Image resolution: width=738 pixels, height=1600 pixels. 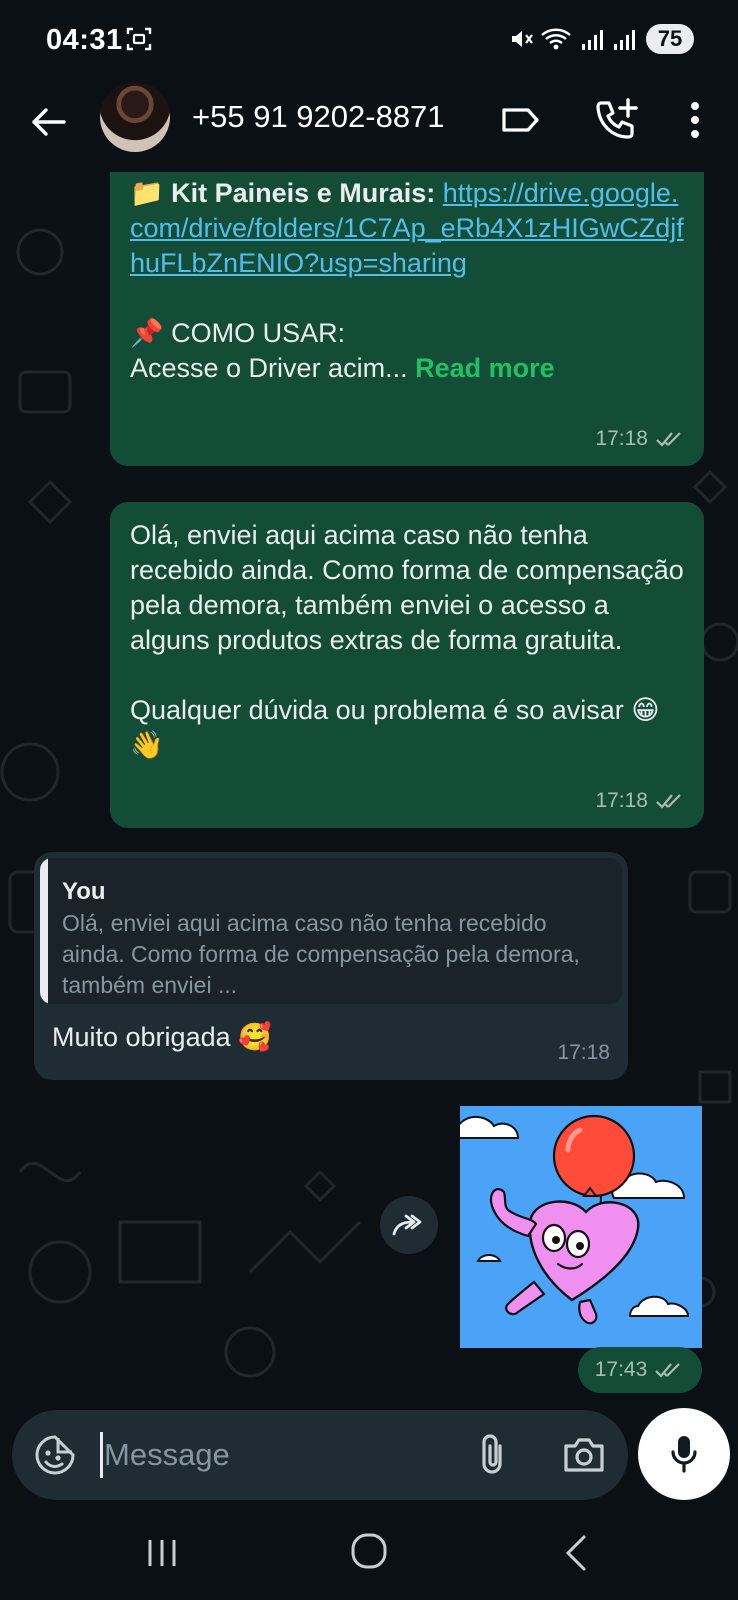 What do you see at coordinates (377, 710) in the screenshot?
I see `message-paragraph: Qualquer dúvida ou problema é so avisar` at bounding box center [377, 710].